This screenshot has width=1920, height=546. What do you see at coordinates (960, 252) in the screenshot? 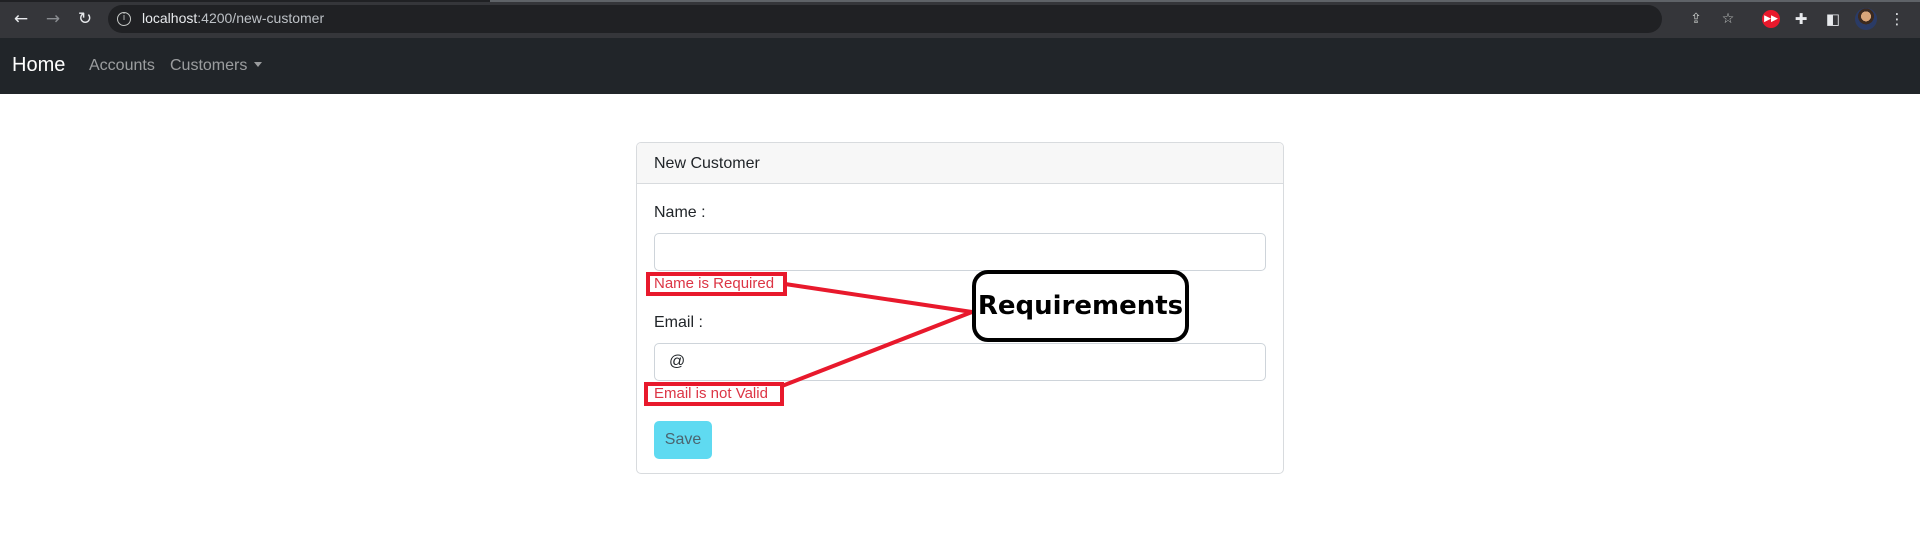
I see `name-input` at bounding box center [960, 252].